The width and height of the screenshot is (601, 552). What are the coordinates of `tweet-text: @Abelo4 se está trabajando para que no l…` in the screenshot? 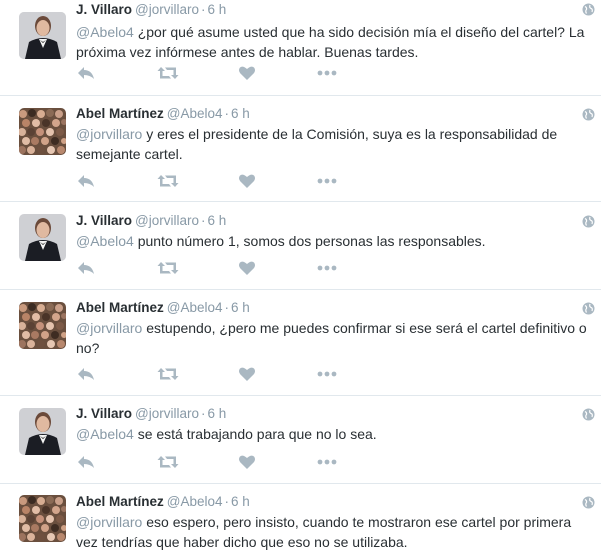 It's located at (336, 434).